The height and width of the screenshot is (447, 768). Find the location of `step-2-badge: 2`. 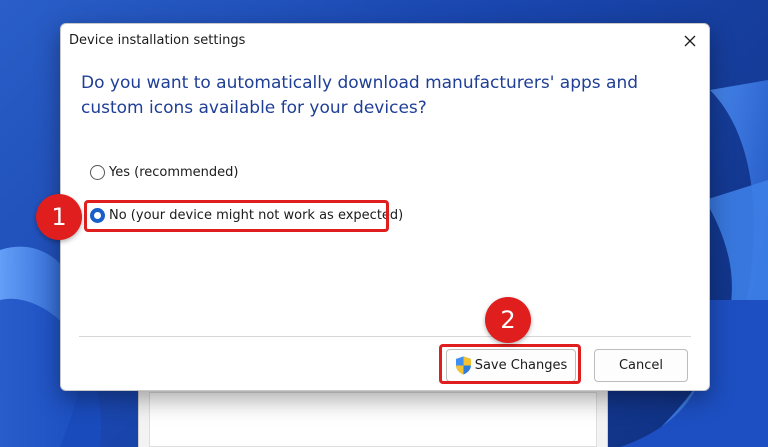

step-2-badge: 2 is located at coordinates (508, 320).